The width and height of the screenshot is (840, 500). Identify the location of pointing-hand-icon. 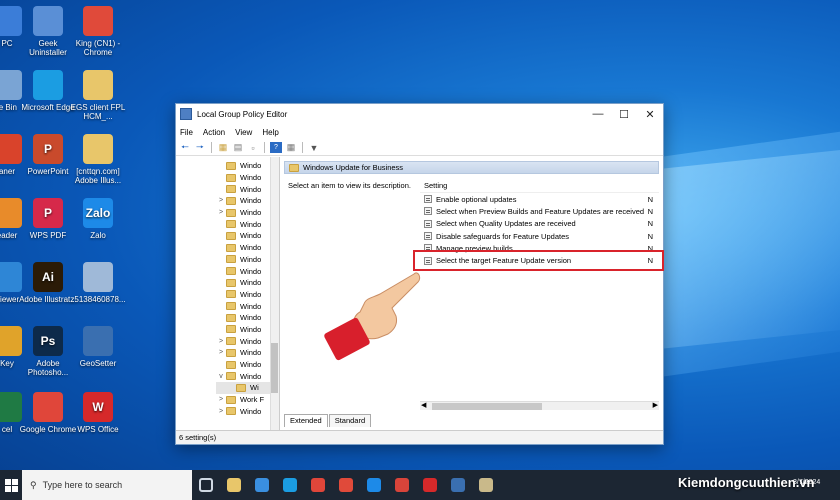
(372, 316).